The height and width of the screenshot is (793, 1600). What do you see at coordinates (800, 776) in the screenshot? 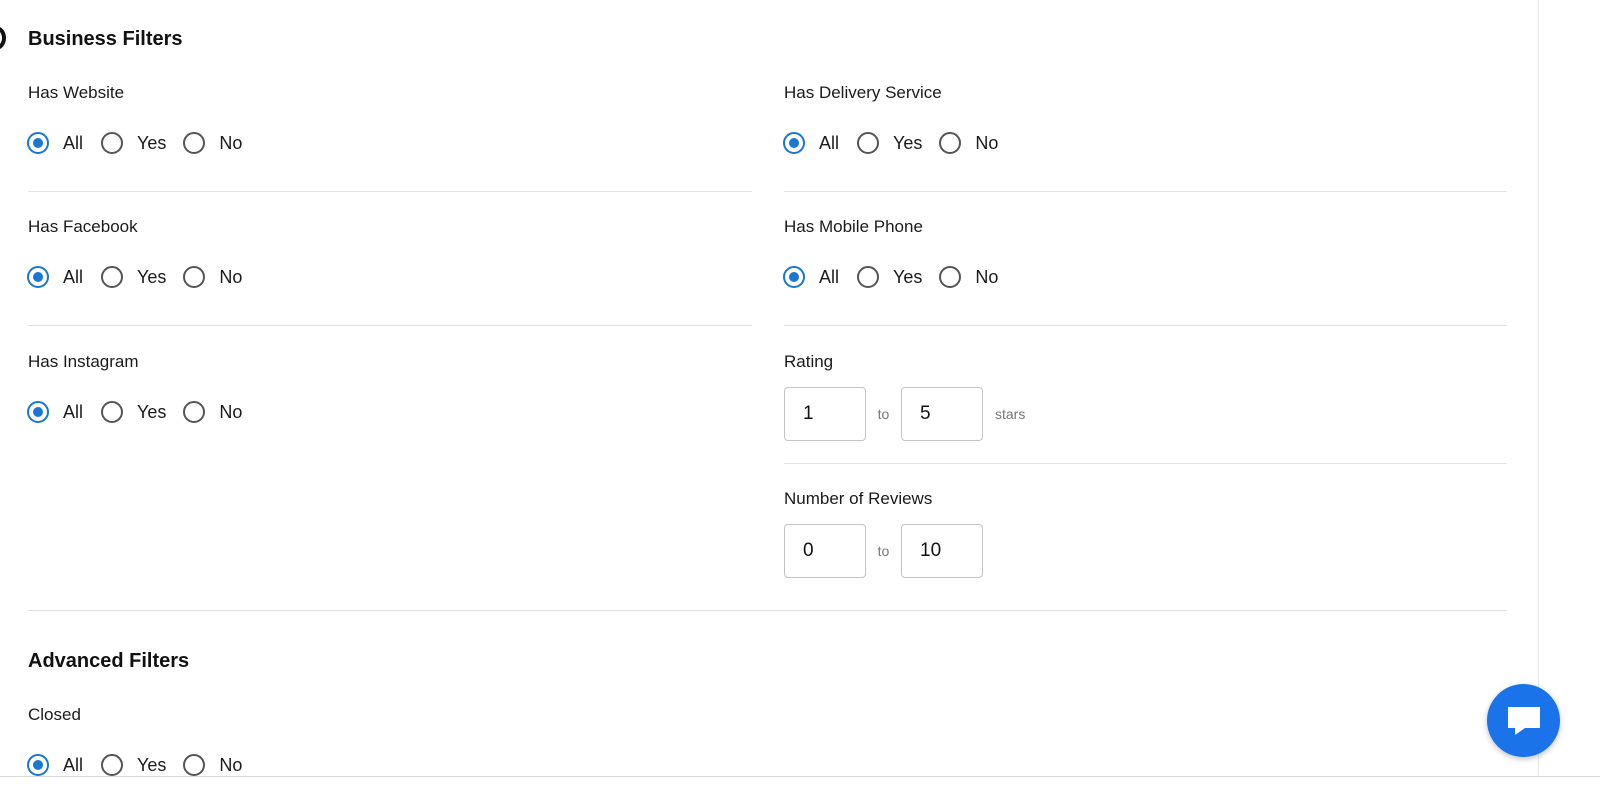
I see `viewport-bottom-edge` at bounding box center [800, 776].